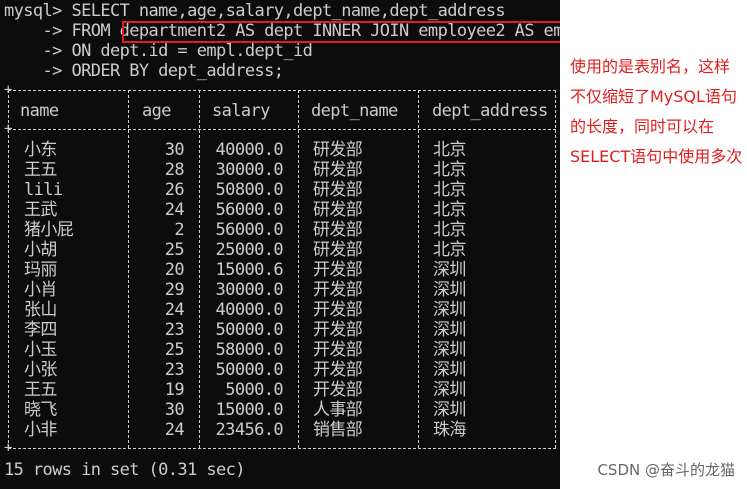 This screenshot has width=747, height=489. I want to click on table-cell: 26, so click(174, 190).